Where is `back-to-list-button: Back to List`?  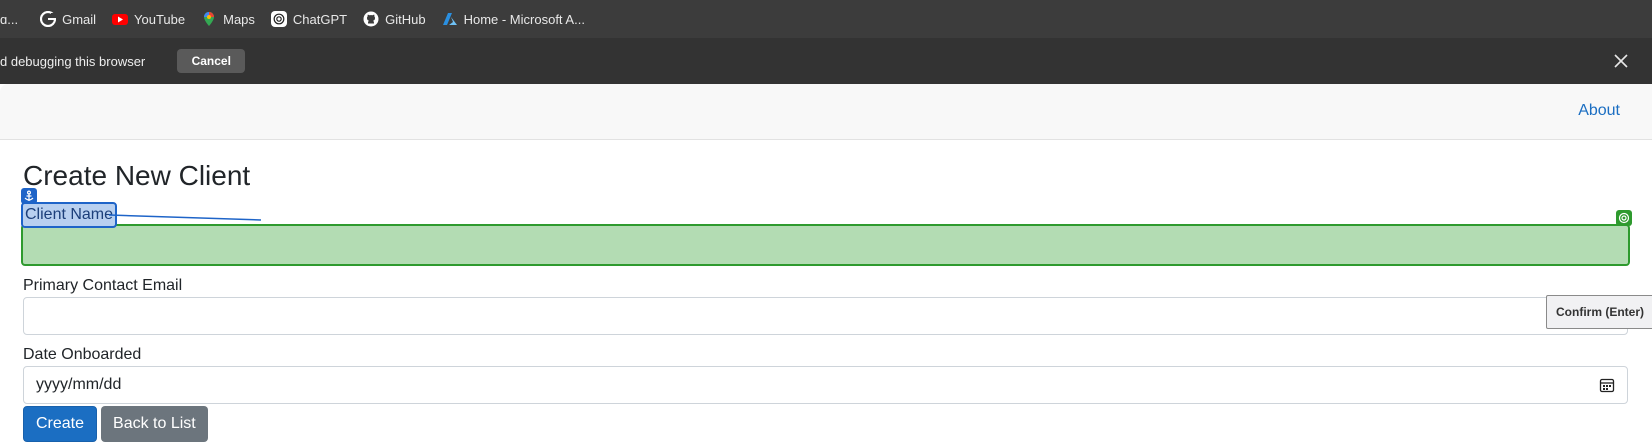
back-to-list-button: Back to List is located at coordinates (154, 424).